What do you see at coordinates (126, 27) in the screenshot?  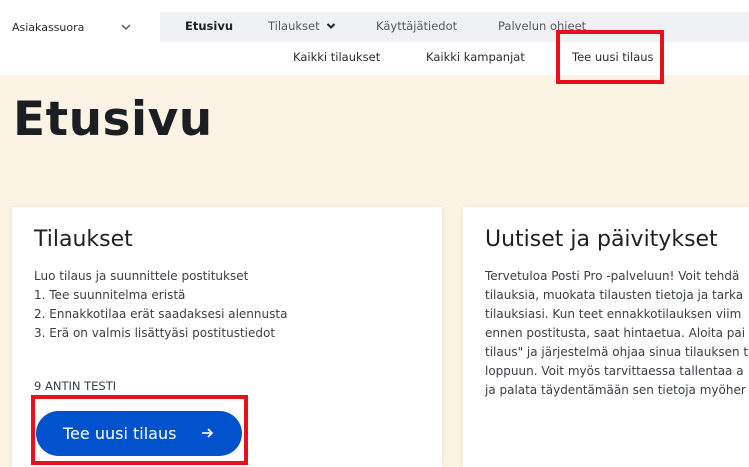 I see `chevron-down-icon` at bounding box center [126, 27].